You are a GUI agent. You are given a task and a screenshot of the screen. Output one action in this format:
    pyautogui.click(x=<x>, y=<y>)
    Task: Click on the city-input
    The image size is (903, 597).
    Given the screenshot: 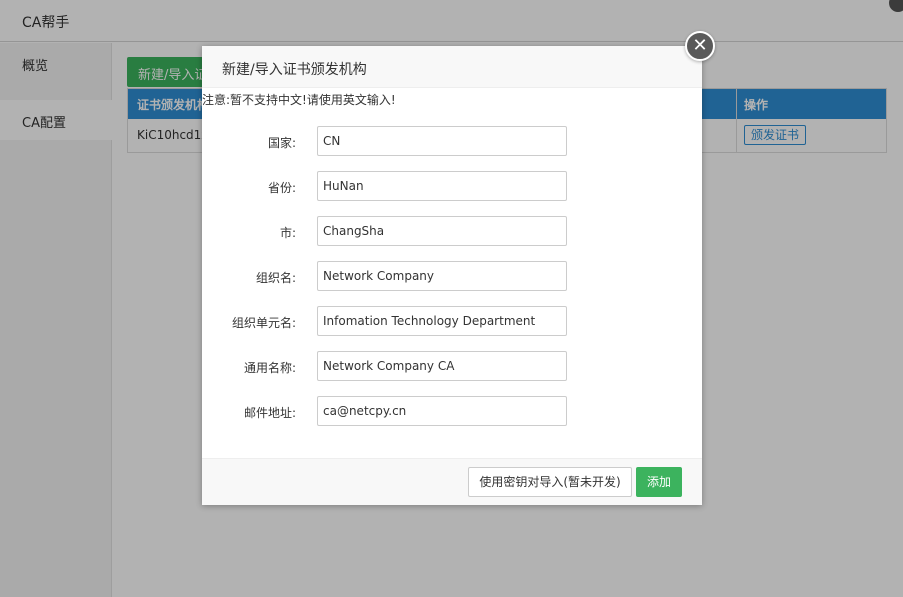 What is the action you would take?
    pyautogui.click(x=442, y=231)
    